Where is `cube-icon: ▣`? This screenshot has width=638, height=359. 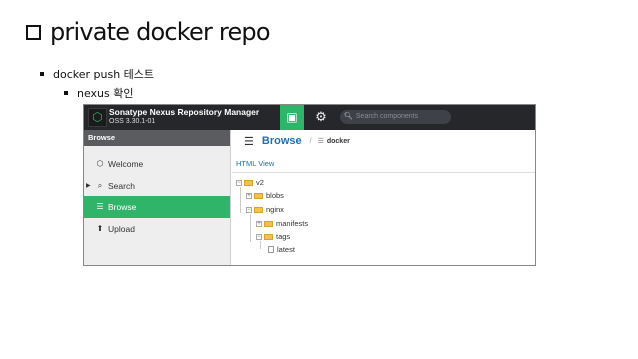 cube-icon: ▣ is located at coordinates (292, 117).